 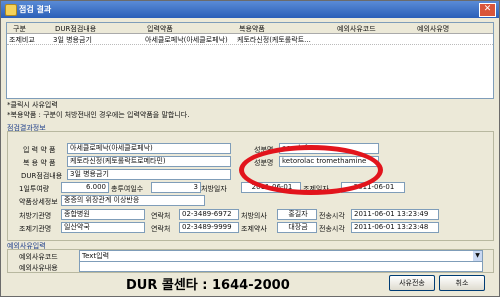 I want to click on pharm-field: 대장금, so click(x=297, y=227).